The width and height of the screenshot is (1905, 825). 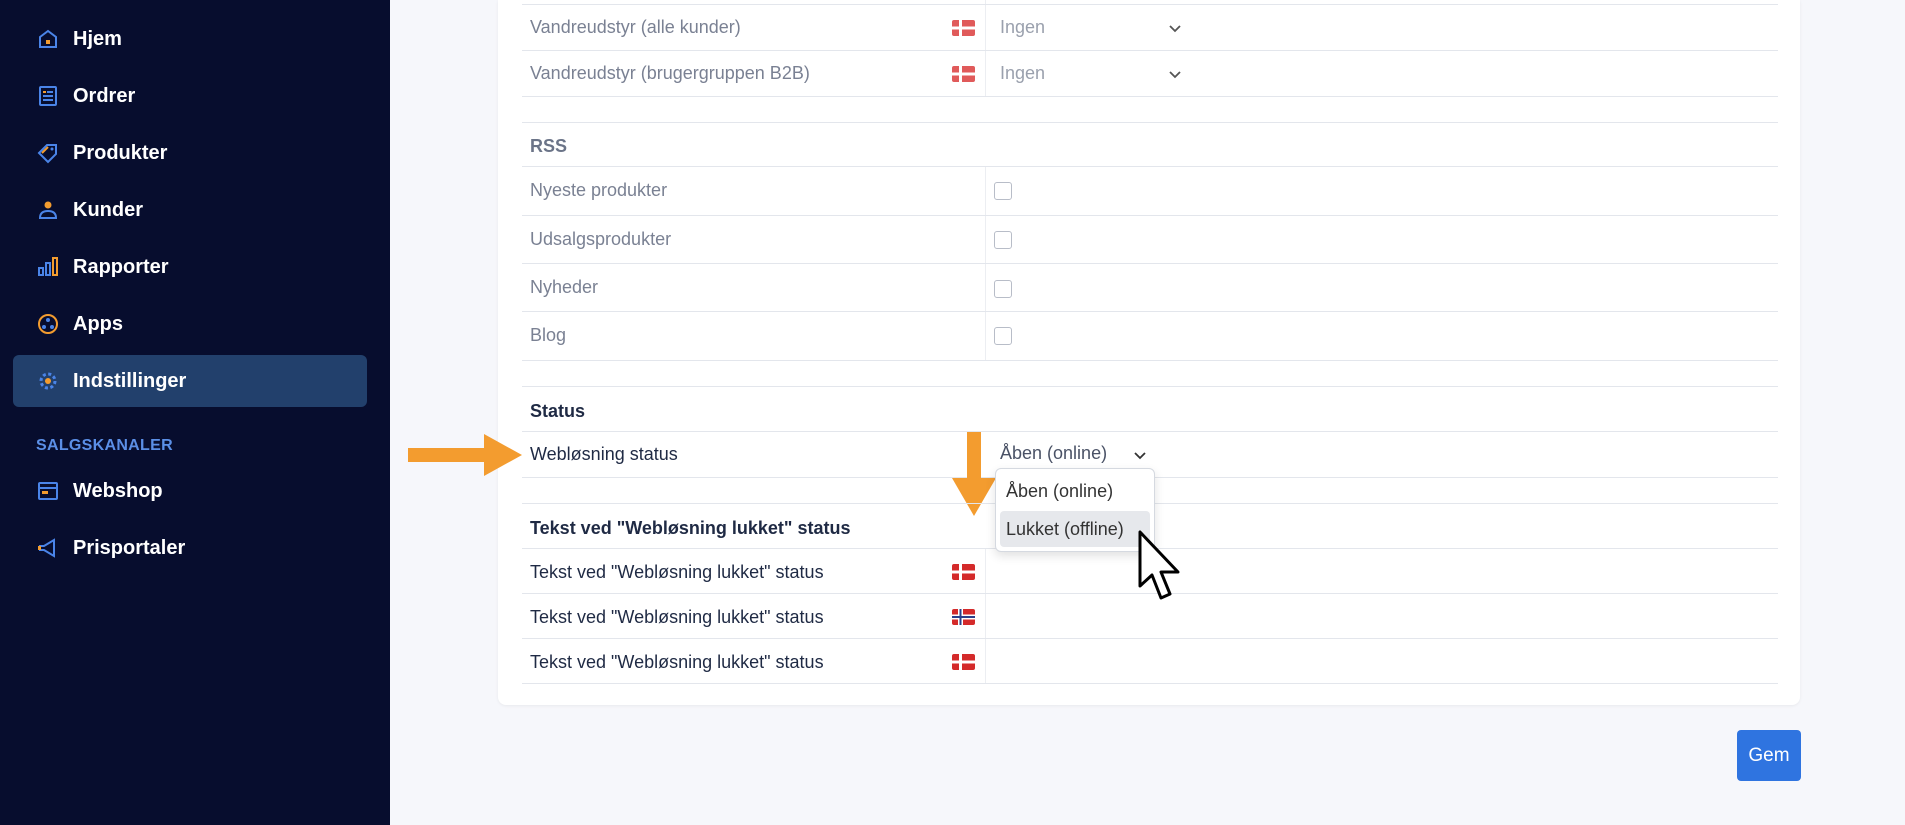 I want to click on status-dropdown-menu: Åben (online) Lukket (offline), so click(x=1075, y=510).